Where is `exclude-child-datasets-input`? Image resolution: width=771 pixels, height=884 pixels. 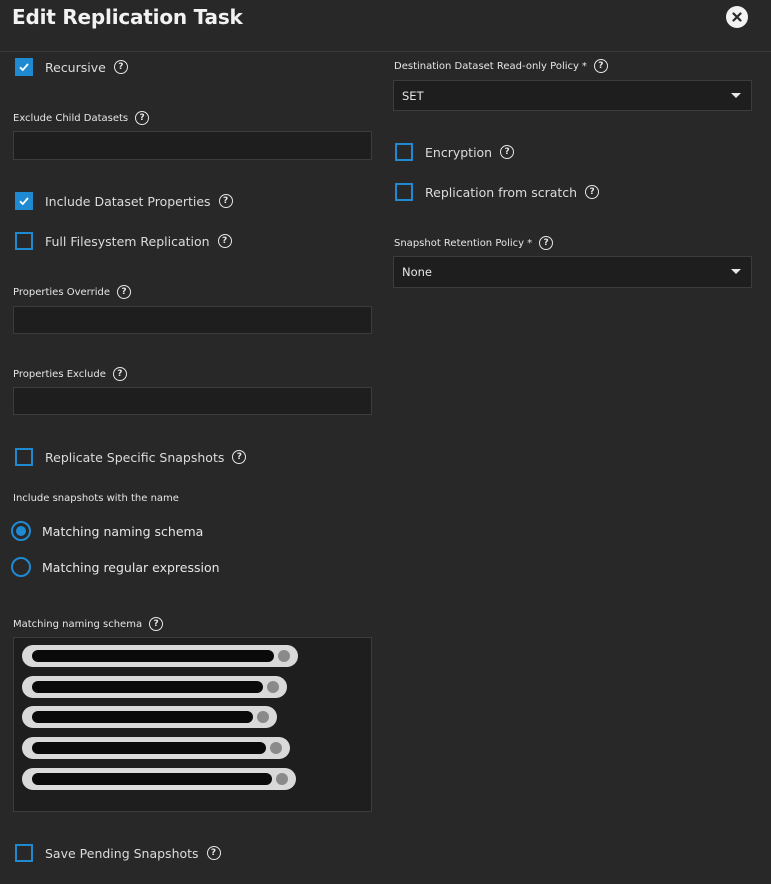
exclude-child-datasets-input is located at coordinates (192, 145).